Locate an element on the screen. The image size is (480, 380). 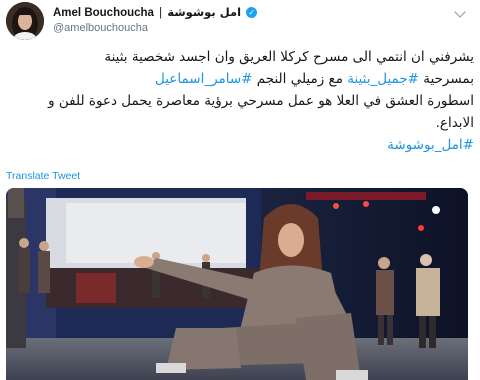
avatar-photo is located at coordinates (25, 21).